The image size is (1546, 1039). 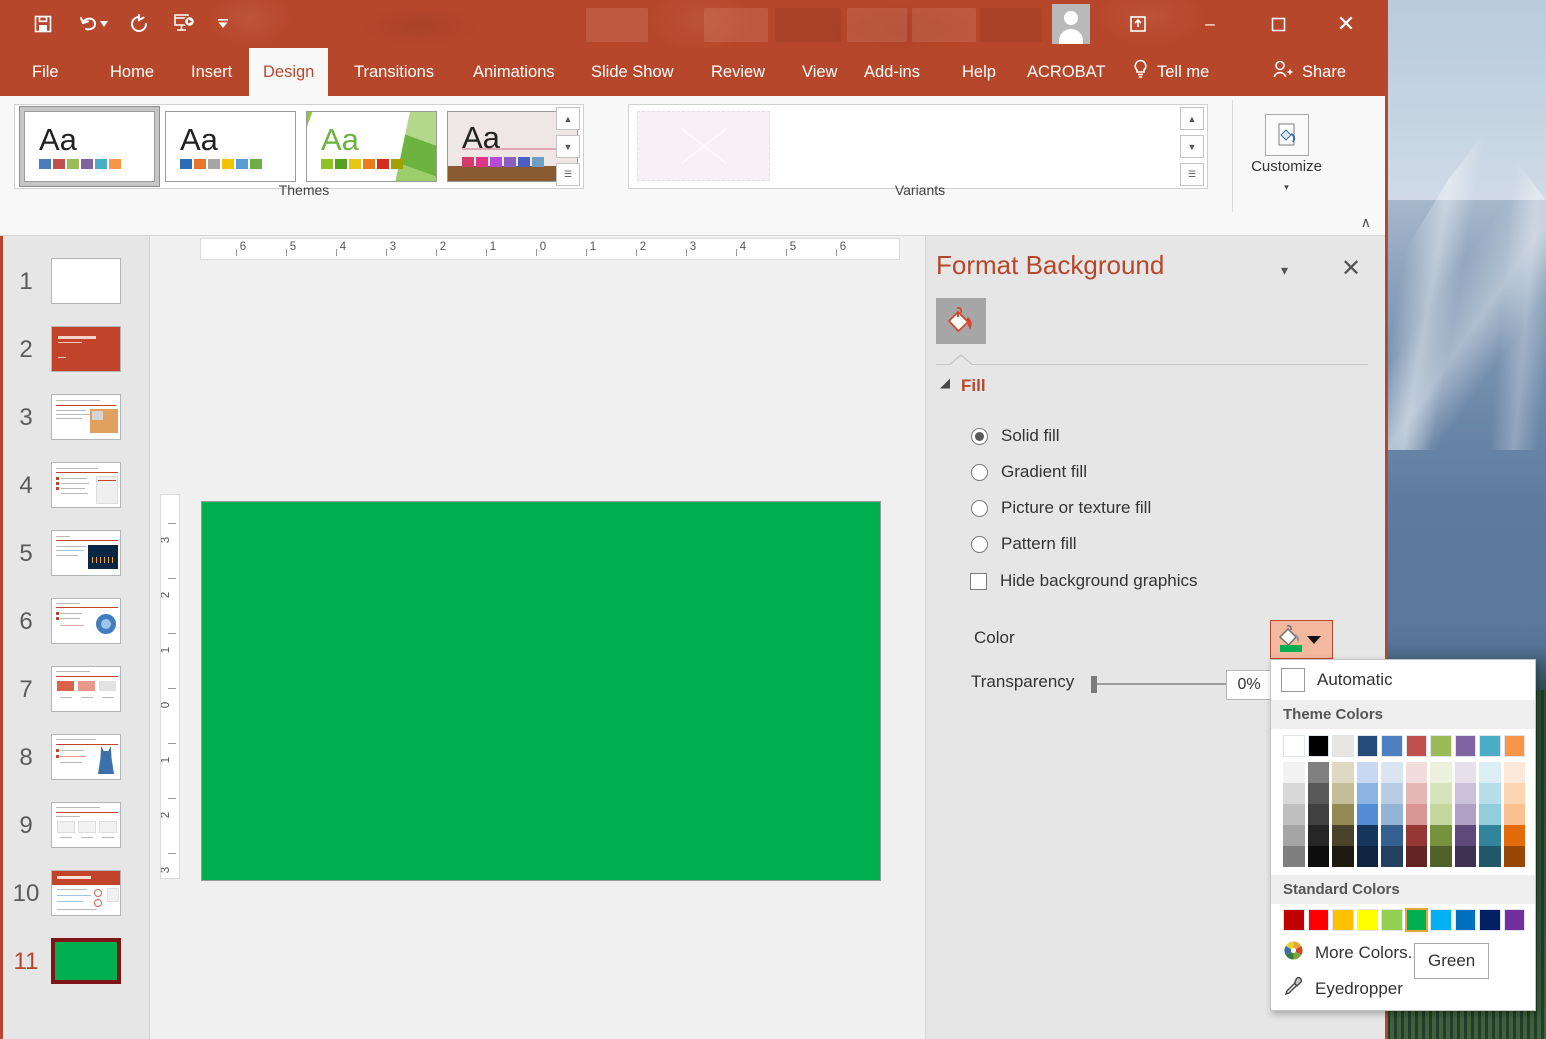 What do you see at coordinates (1465, 920) in the screenshot?
I see `standard-color-blue` at bounding box center [1465, 920].